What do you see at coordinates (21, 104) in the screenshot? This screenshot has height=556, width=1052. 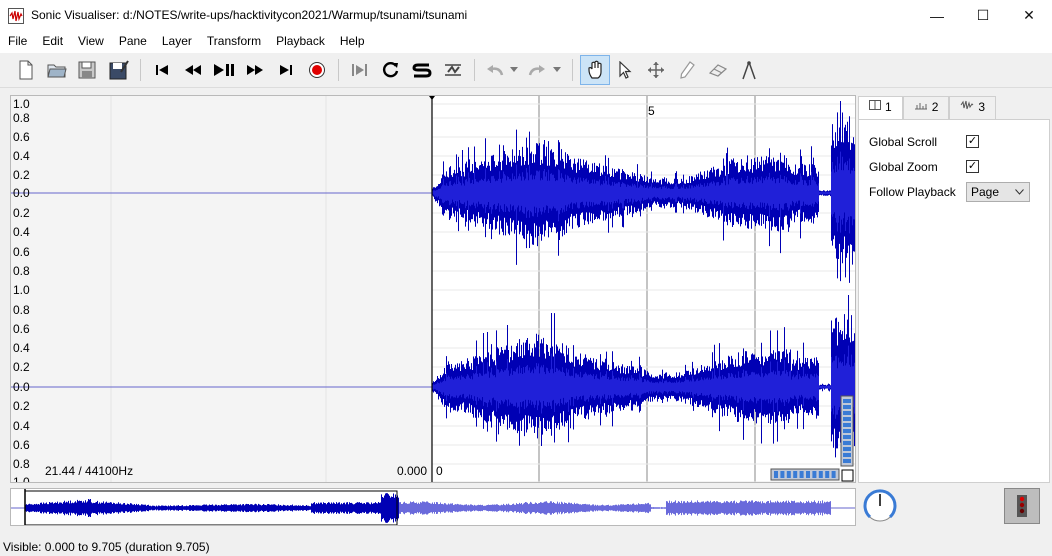 I see `channel-1-amplitude-label: 1.0` at bounding box center [21, 104].